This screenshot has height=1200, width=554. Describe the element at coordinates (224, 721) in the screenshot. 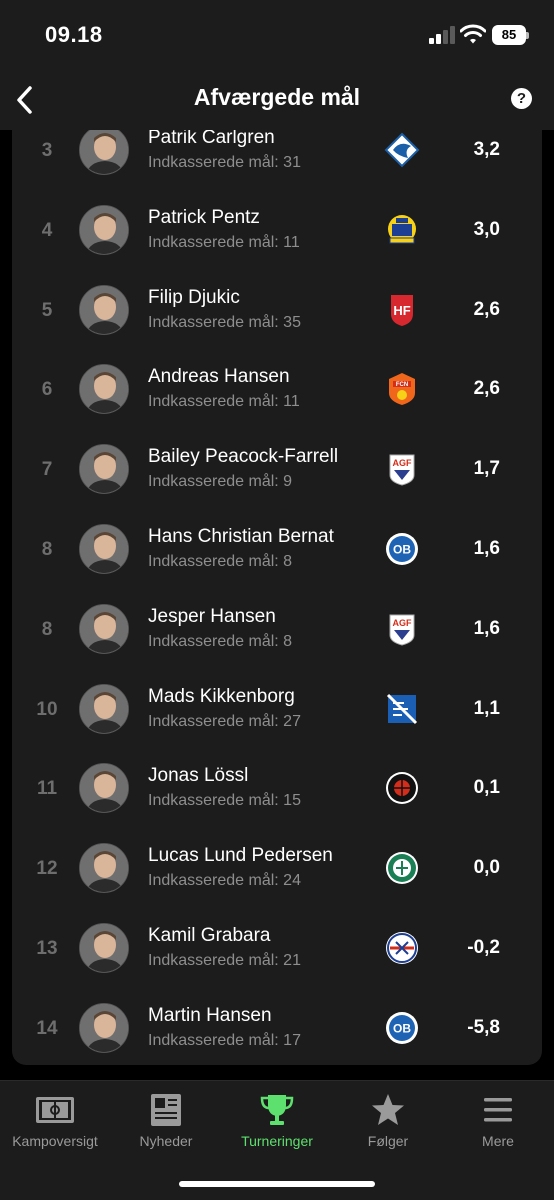

I see `player-goals-conceded: Indkasserede mål: 27` at that location.